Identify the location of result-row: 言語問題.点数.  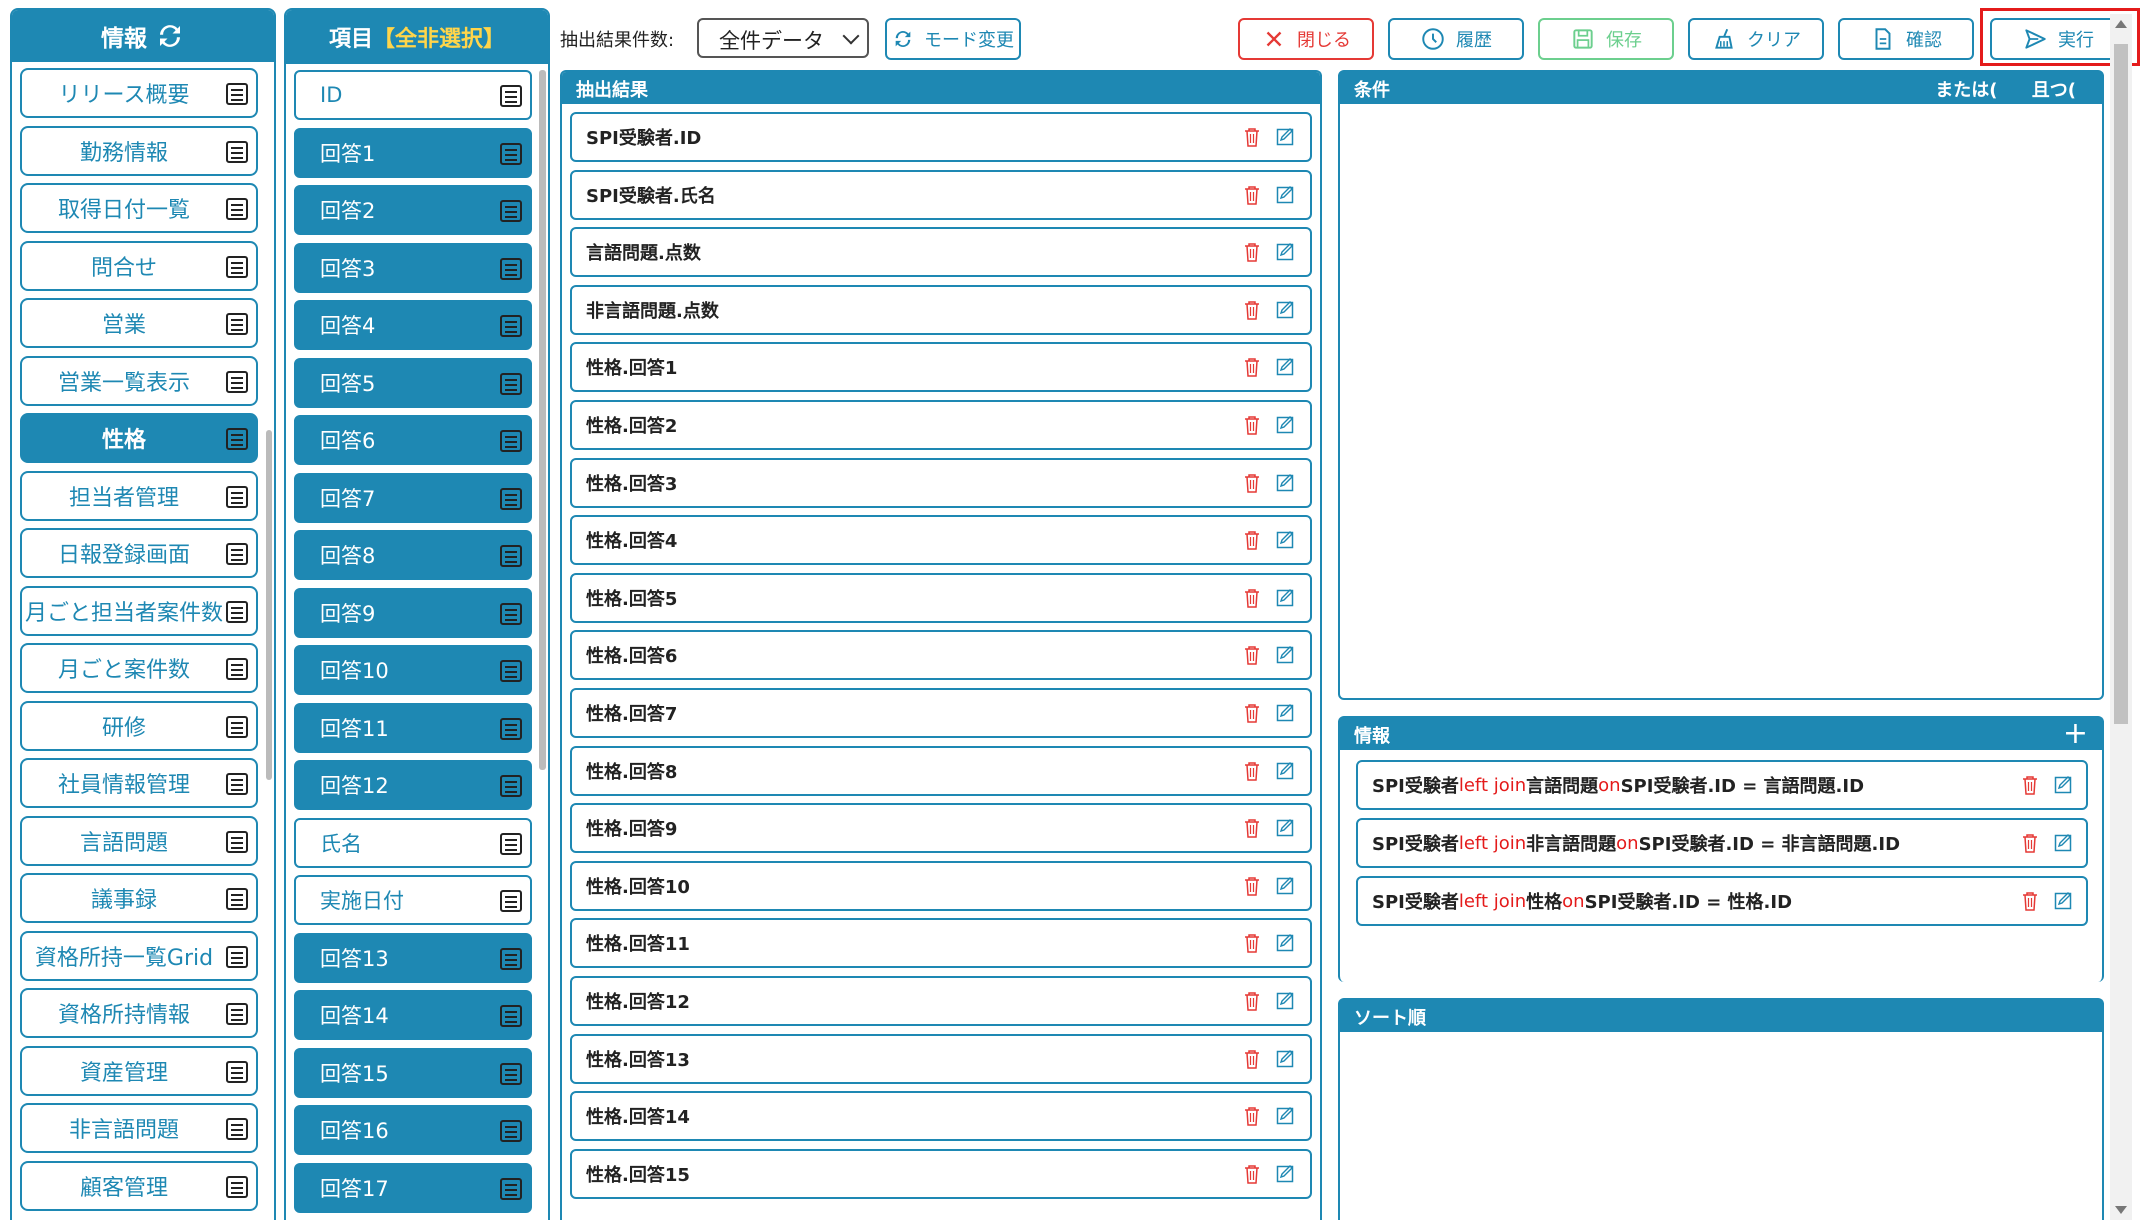
(941, 252).